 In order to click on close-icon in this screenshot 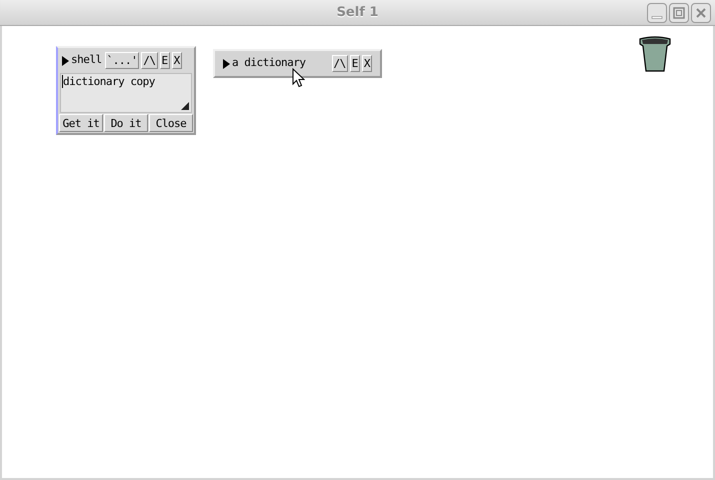, I will do `click(701, 13)`.